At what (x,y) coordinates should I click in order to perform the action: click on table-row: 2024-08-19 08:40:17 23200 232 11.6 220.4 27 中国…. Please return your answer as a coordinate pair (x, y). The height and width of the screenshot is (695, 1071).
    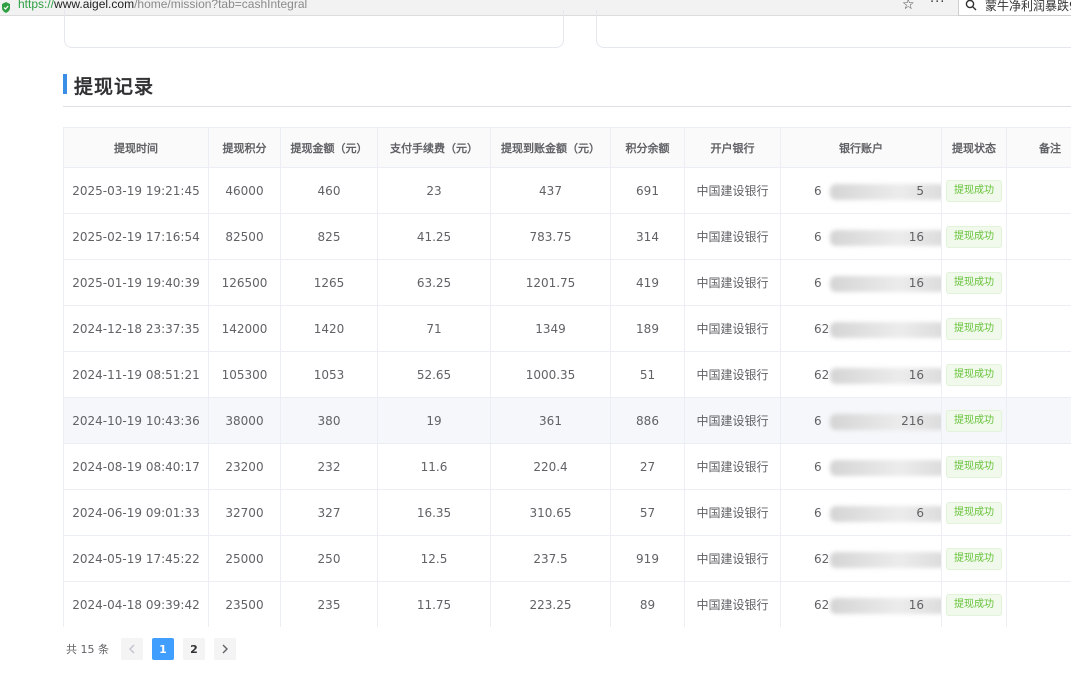
    Looking at the image, I should click on (567, 466).